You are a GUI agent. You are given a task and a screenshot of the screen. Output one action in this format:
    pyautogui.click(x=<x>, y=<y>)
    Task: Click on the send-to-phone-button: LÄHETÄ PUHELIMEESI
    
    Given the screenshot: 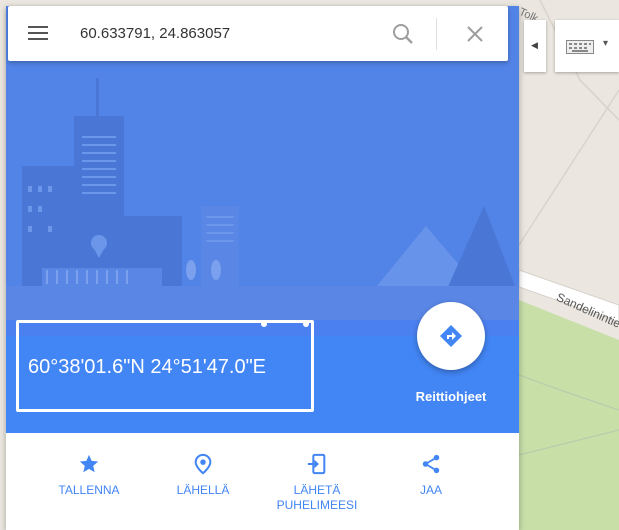 What is the action you would take?
    pyautogui.click(x=317, y=483)
    